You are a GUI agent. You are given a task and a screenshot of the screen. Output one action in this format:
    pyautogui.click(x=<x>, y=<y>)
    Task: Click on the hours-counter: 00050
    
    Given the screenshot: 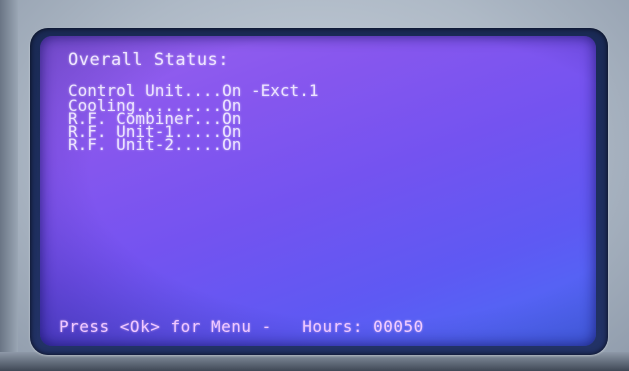 What is the action you would take?
    pyautogui.click(x=398, y=326)
    